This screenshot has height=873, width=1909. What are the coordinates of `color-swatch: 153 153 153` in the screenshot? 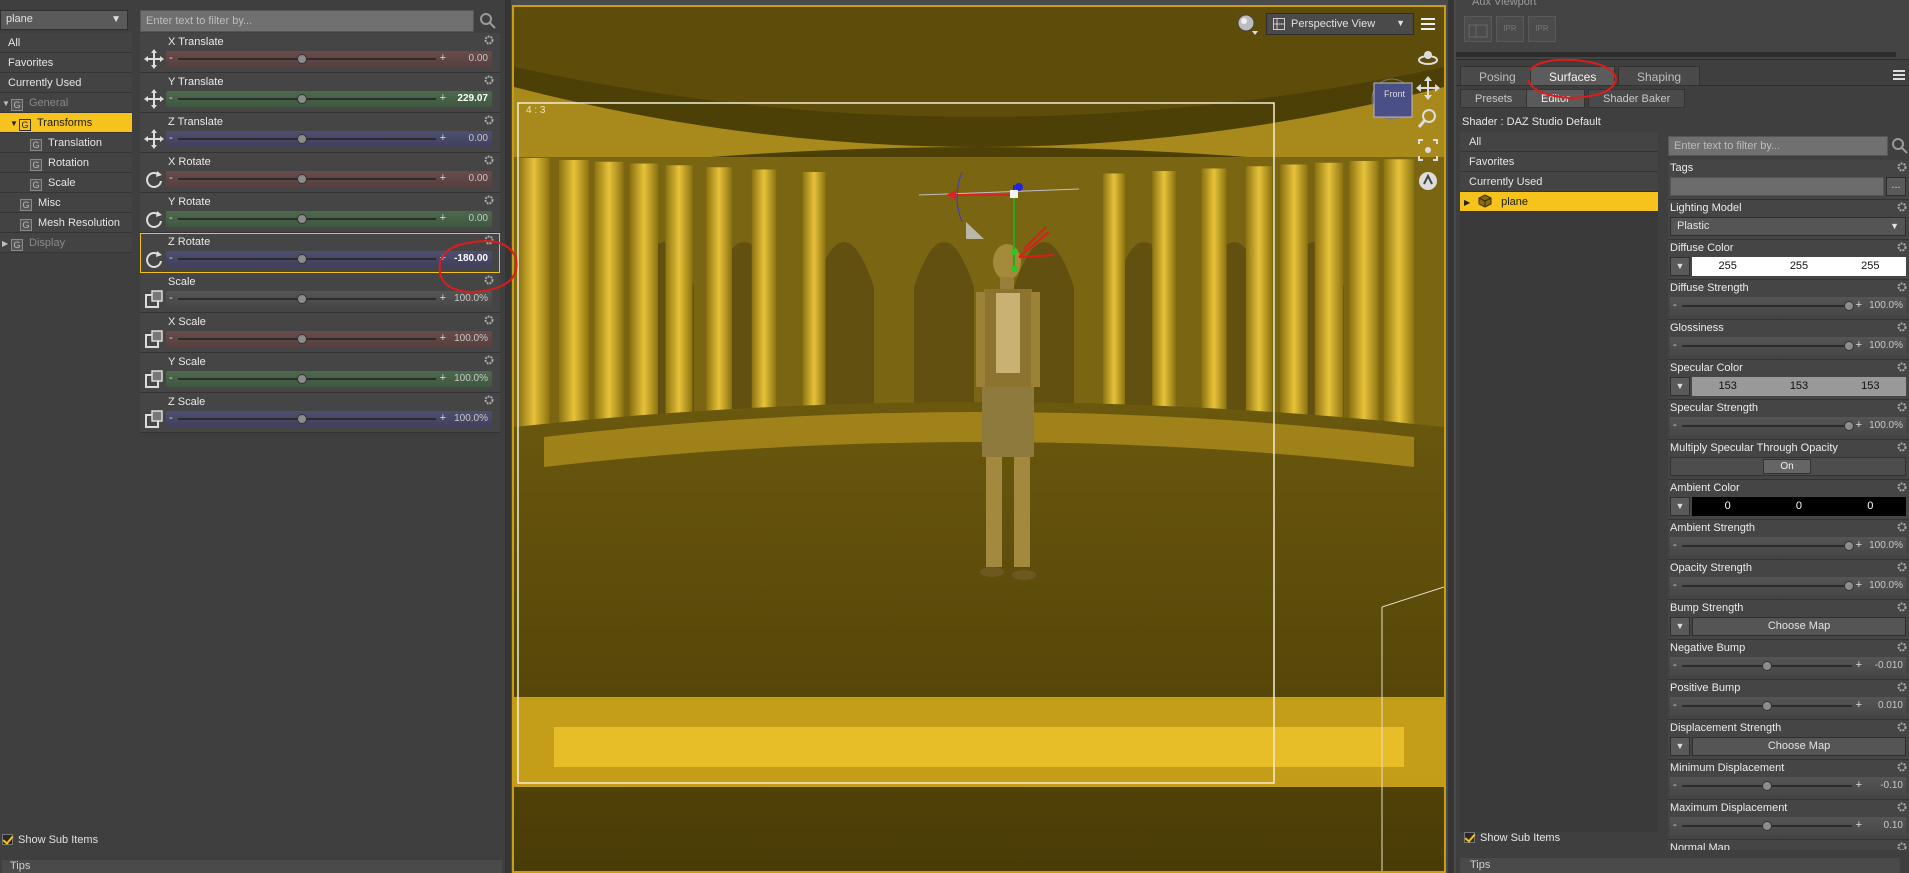 It's located at (1799, 386).